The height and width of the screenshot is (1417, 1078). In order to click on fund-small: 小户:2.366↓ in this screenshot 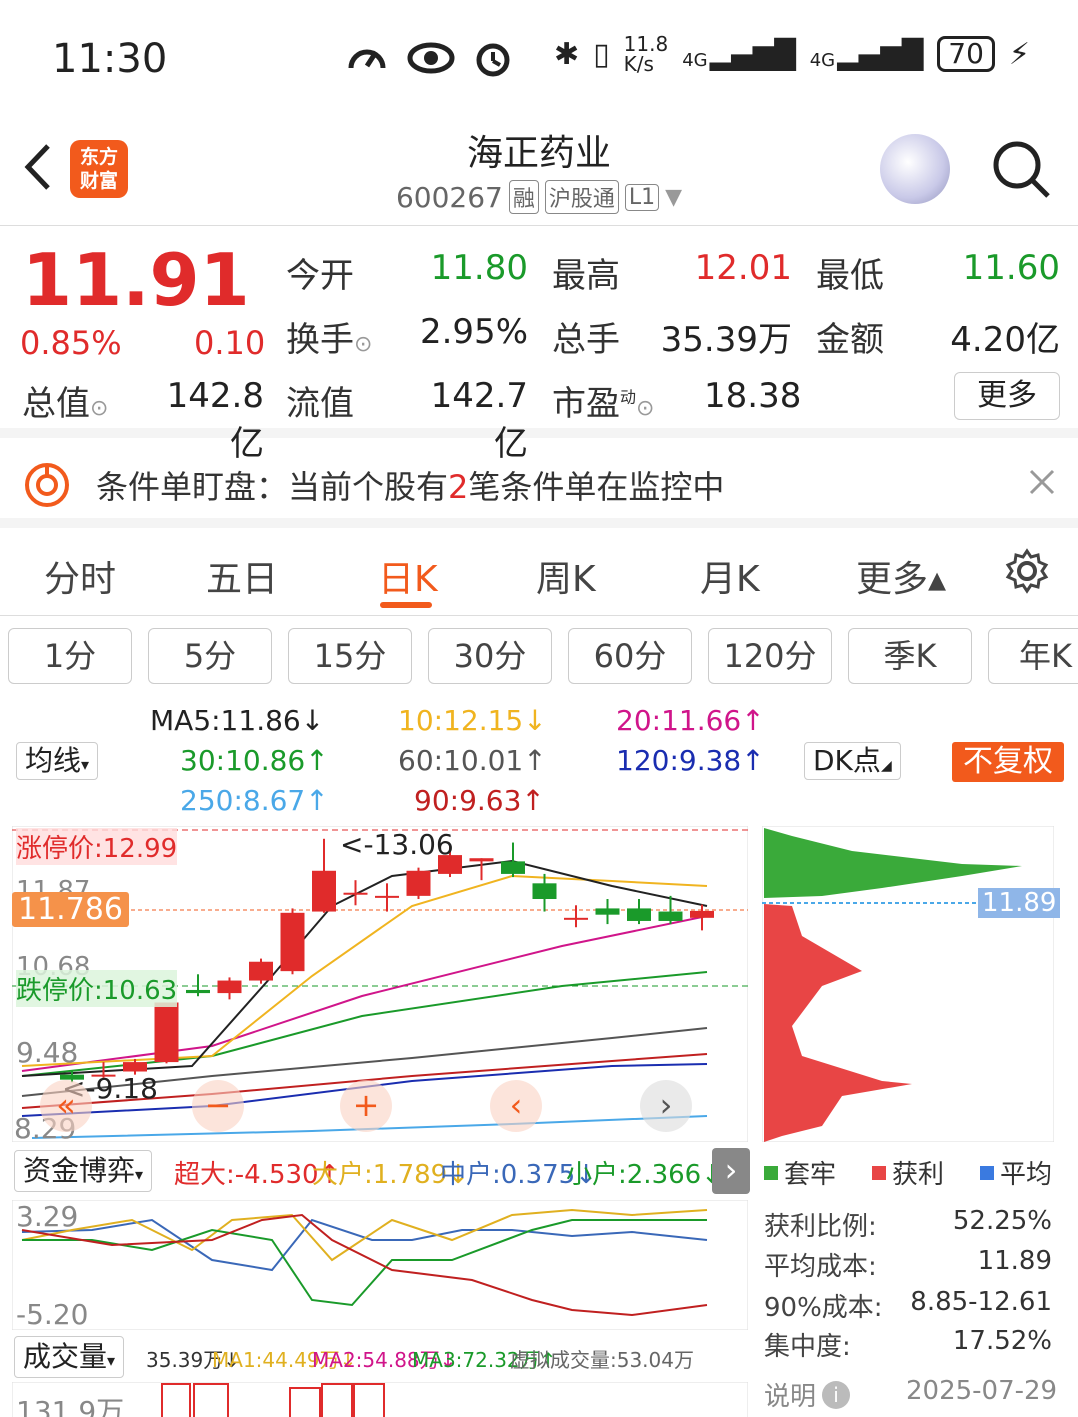, I will do `click(644, 1175)`.